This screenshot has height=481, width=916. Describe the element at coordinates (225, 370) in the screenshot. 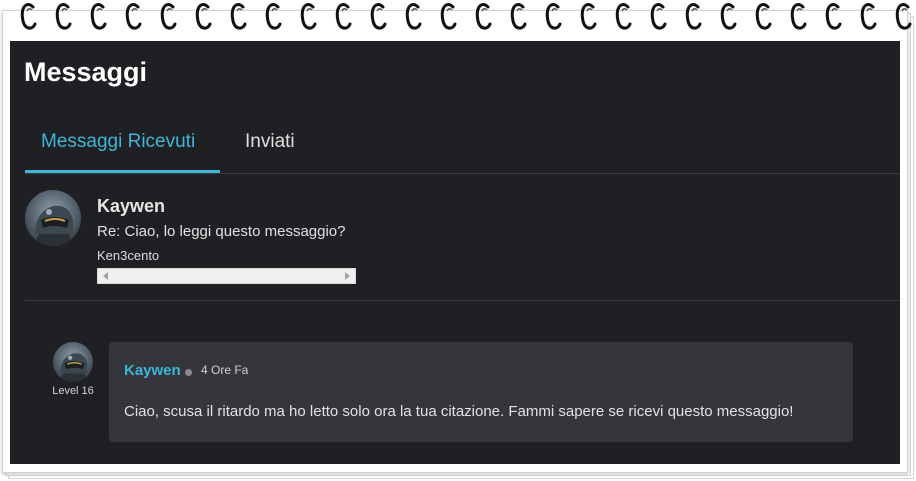

I see `message-timestamp: 4 Ore Fa` at that location.